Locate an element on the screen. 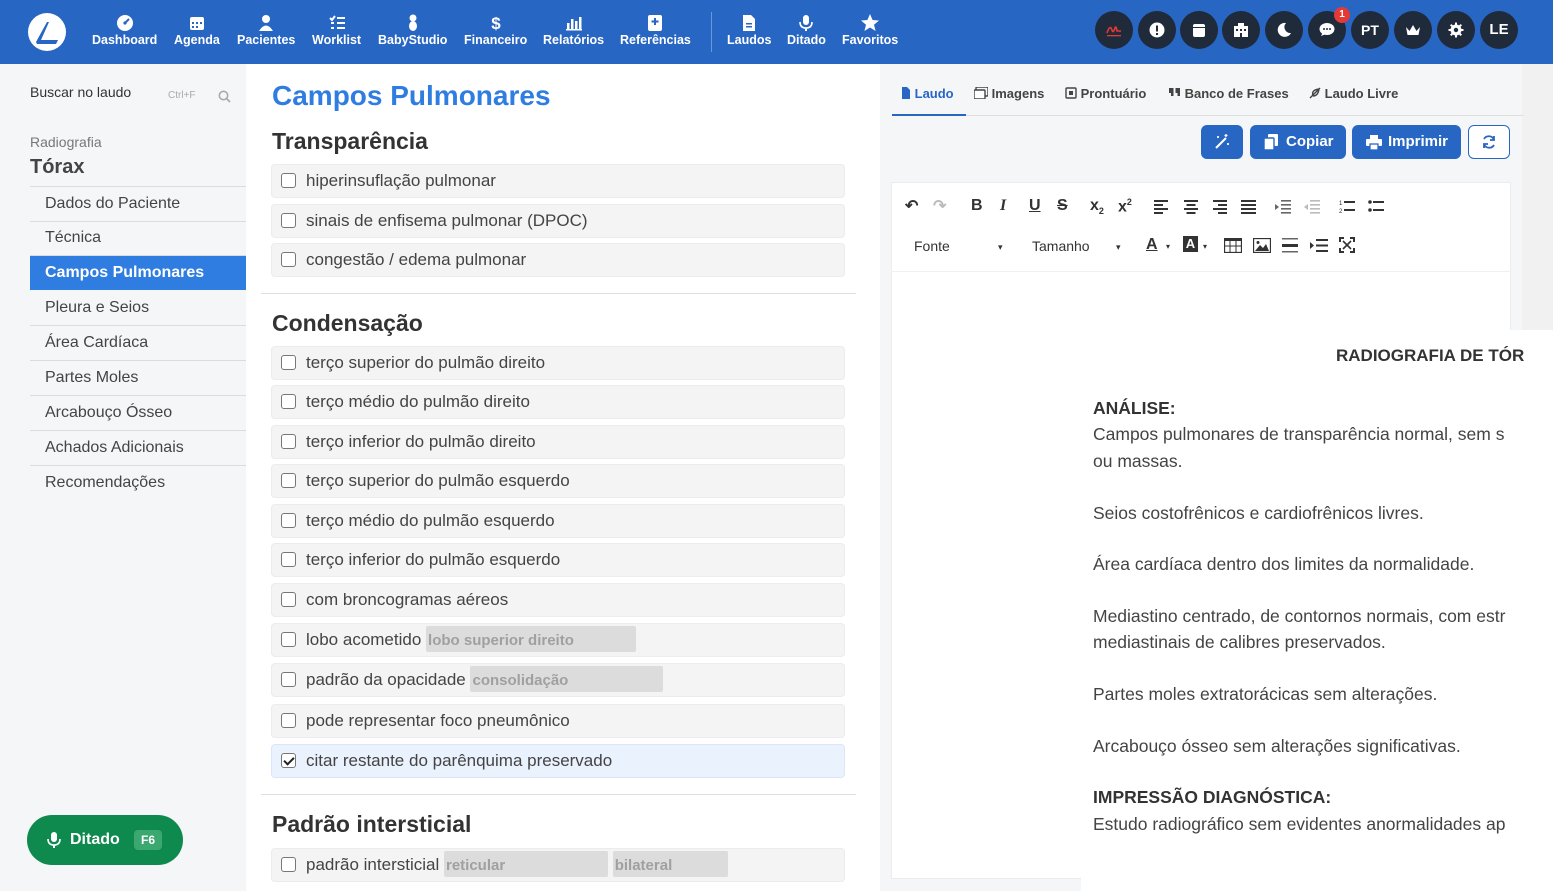 The height and width of the screenshot is (891, 1553). padrao-select: consolidação is located at coordinates (567, 679).